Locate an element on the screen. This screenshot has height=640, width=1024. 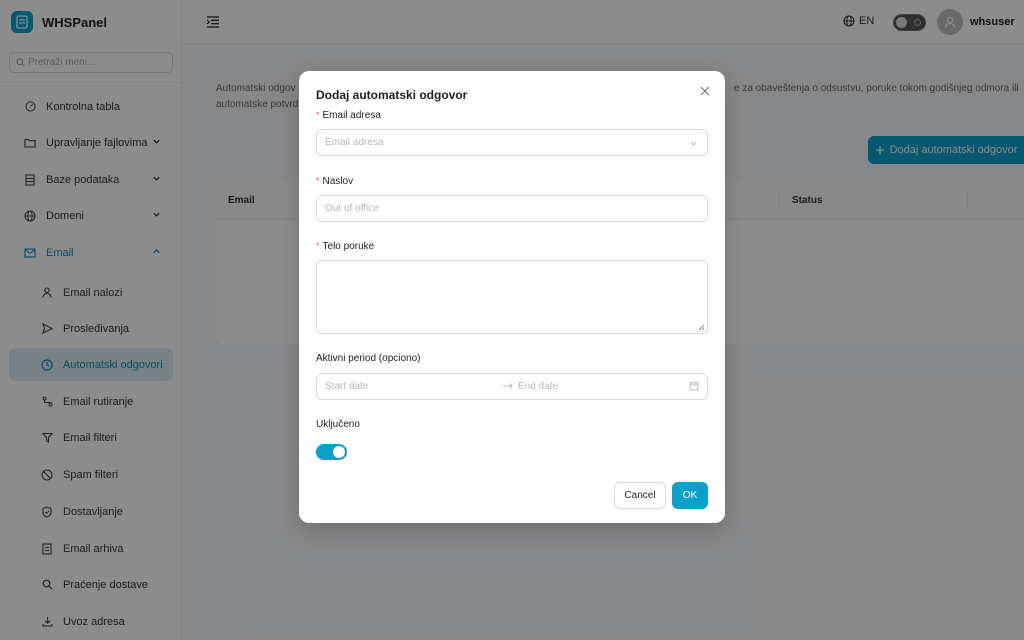
calendar-icon is located at coordinates (694, 386).